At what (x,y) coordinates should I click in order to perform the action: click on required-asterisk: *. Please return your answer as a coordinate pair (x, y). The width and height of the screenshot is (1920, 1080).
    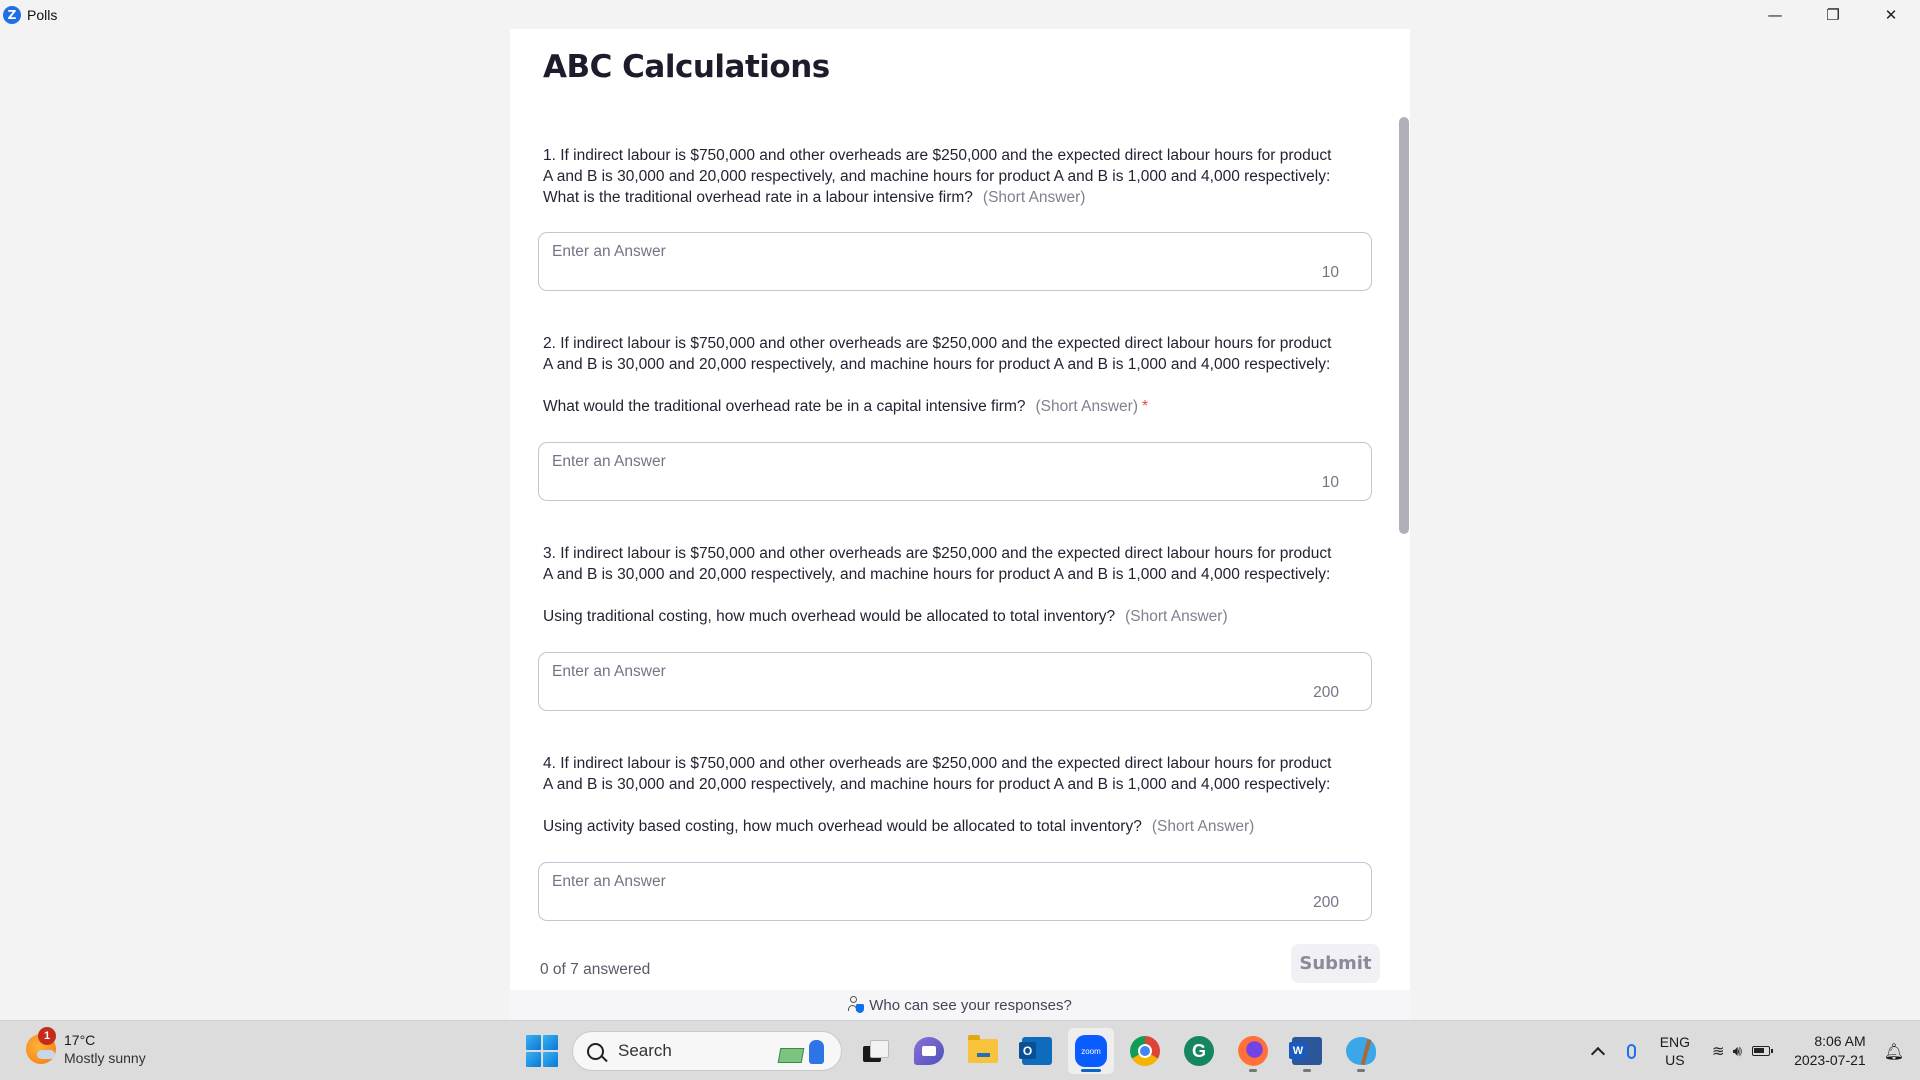
    Looking at the image, I should click on (1145, 406).